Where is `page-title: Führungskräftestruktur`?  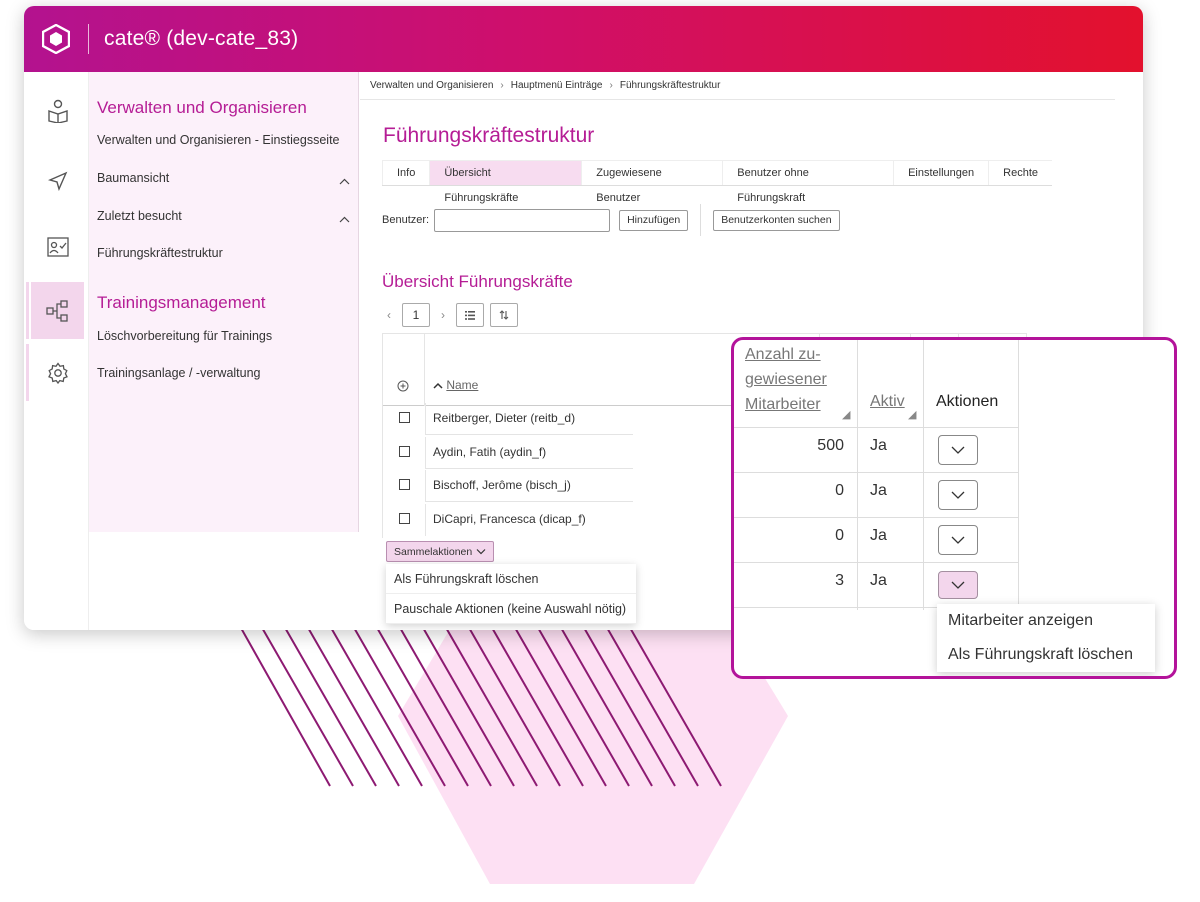
page-title: Führungskräftestruktur is located at coordinates (489, 135).